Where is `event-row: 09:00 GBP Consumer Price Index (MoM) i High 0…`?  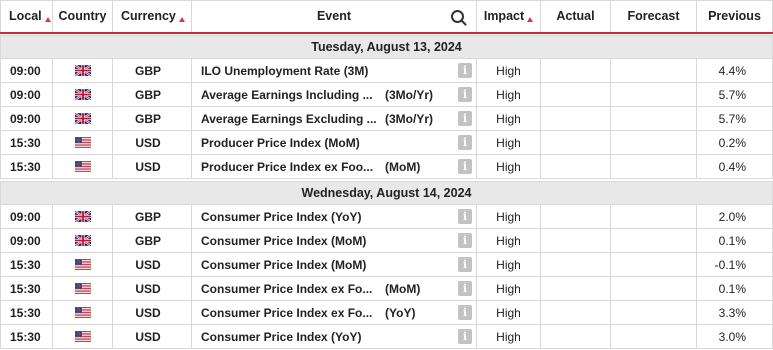 event-row: 09:00 GBP Consumer Price Index (MoM) i High 0… is located at coordinates (386, 240).